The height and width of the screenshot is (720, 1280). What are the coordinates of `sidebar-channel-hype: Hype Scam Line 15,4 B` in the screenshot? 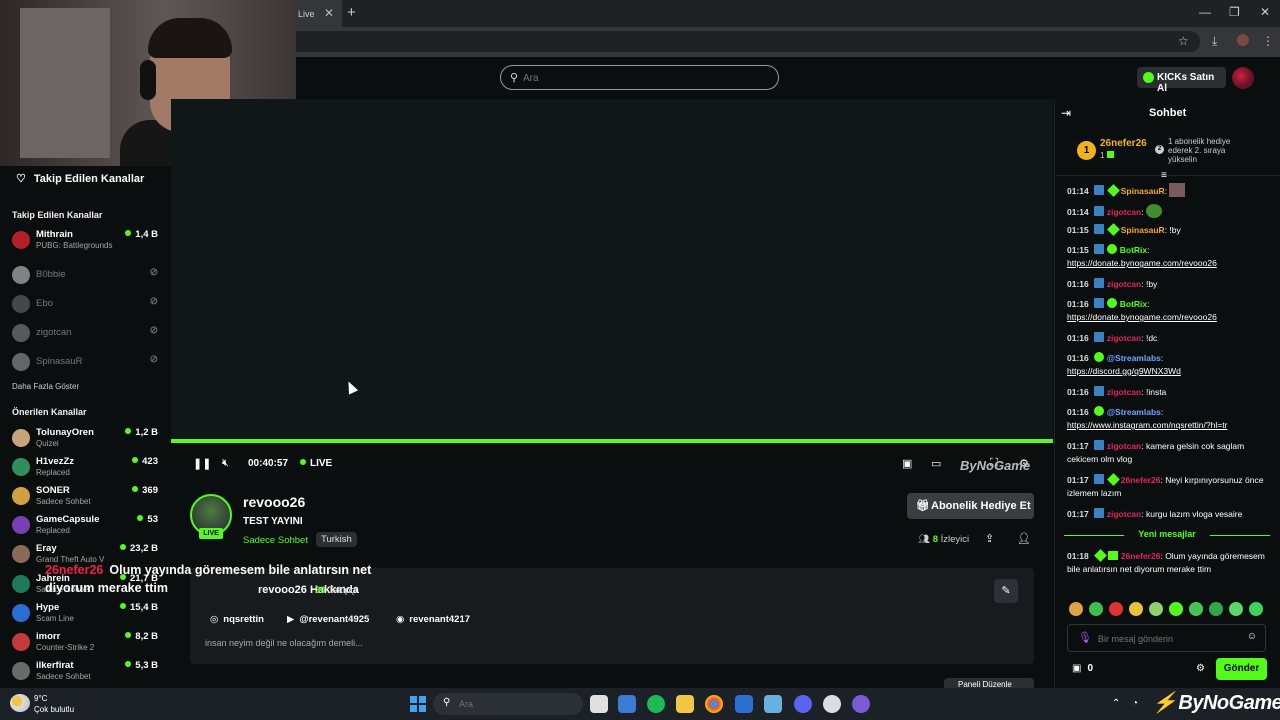 It's located at (85, 614).